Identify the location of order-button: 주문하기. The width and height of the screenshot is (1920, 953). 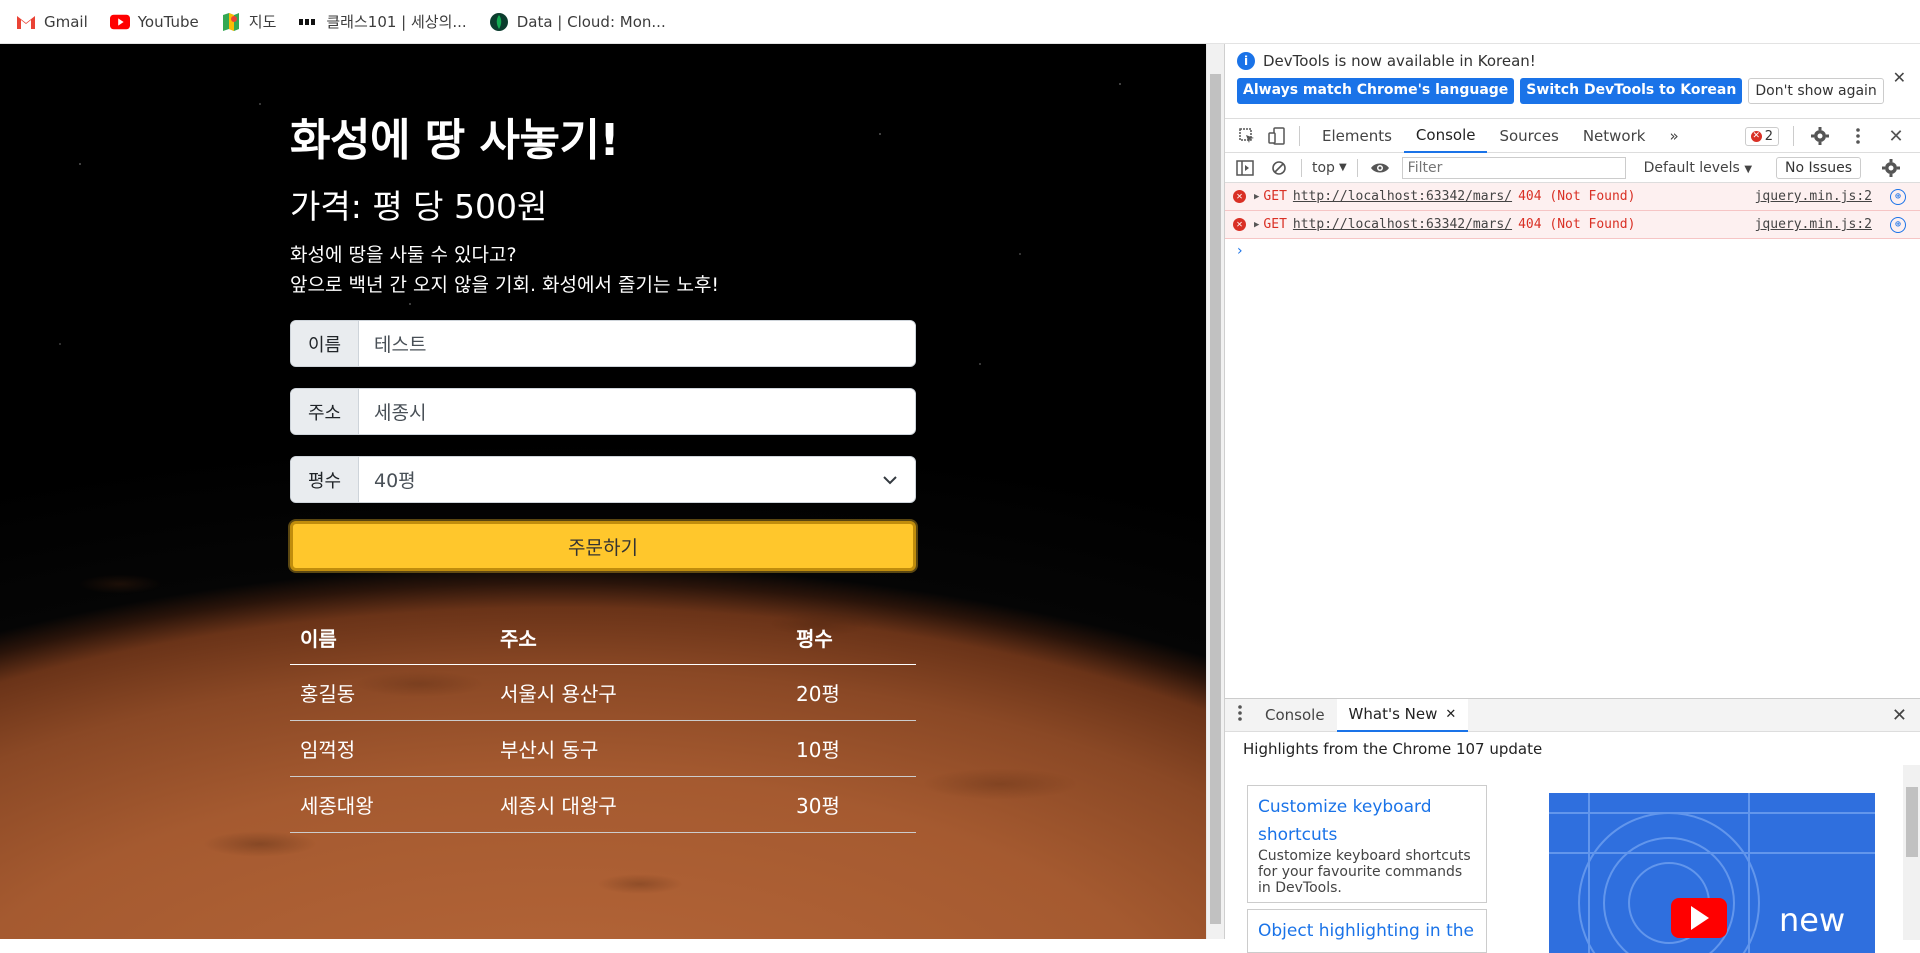
(603, 546).